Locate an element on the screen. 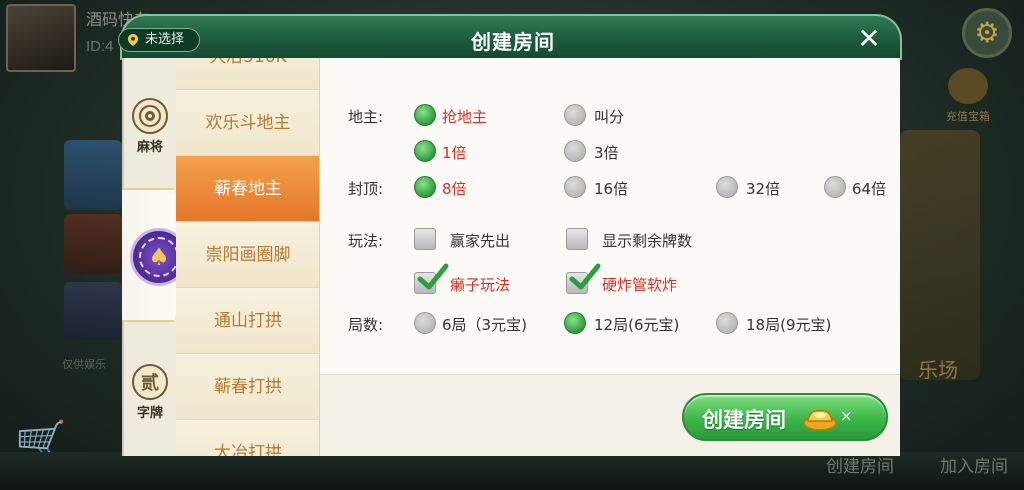 Image resolution: width=1024 pixels, height=490 pixels. background-side-label: 乐场 is located at coordinates (938, 371).